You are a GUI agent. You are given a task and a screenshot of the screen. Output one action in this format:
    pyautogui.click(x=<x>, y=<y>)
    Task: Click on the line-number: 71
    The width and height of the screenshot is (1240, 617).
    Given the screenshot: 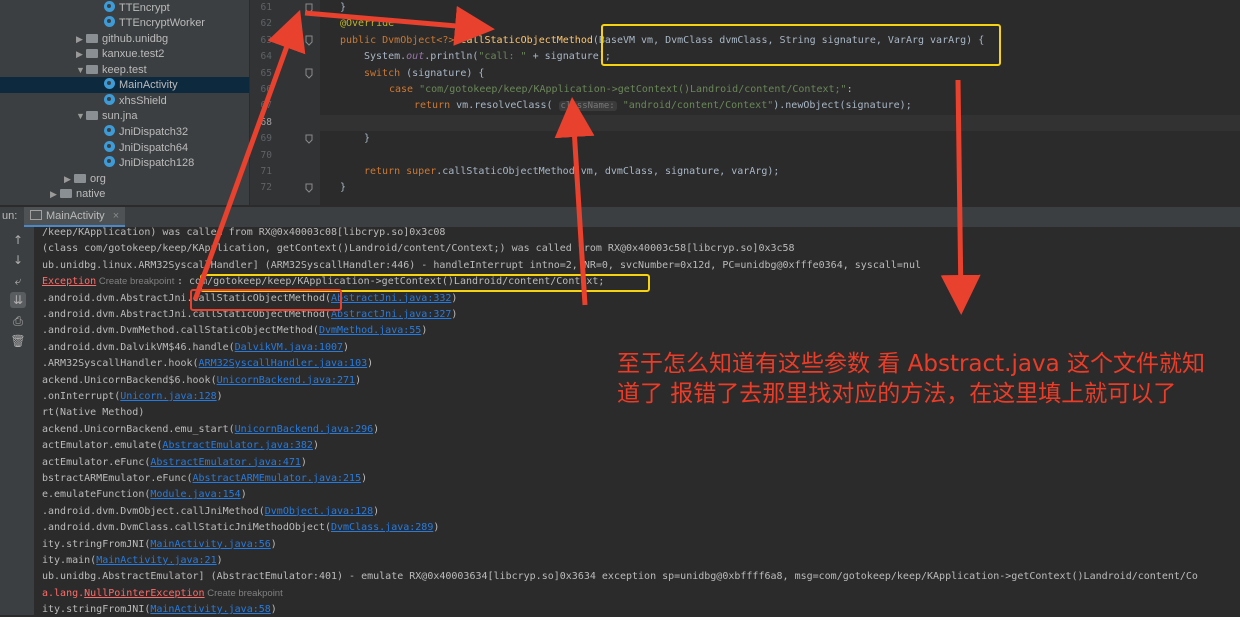 What is the action you would take?
    pyautogui.click(x=266, y=171)
    